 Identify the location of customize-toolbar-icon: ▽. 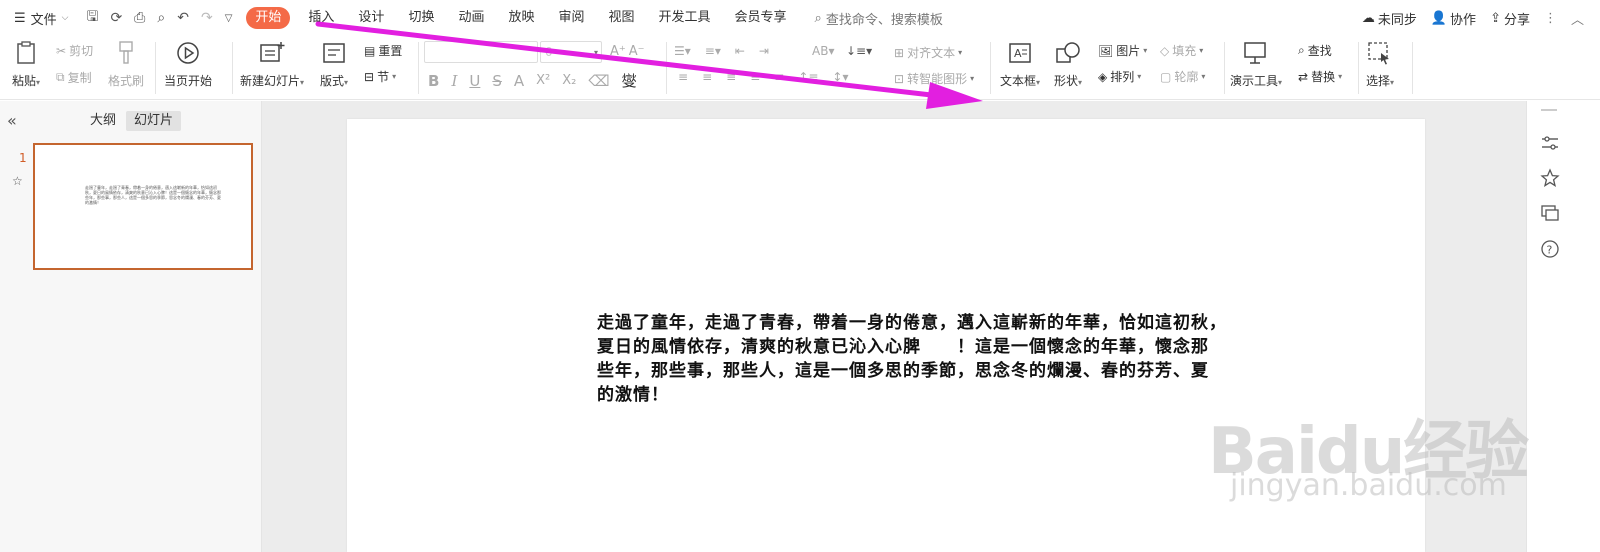
(229, 18).